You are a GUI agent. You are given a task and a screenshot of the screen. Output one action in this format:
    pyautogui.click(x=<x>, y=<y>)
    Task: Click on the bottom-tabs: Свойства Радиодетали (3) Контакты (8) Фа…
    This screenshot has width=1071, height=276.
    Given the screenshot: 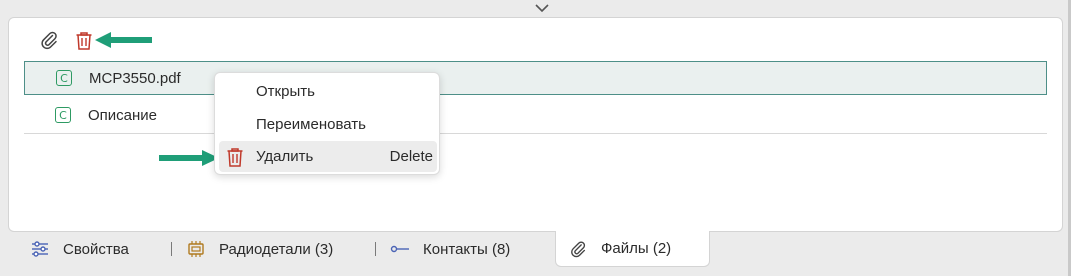 What is the action you would take?
    pyautogui.click(x=535, y=249)
    